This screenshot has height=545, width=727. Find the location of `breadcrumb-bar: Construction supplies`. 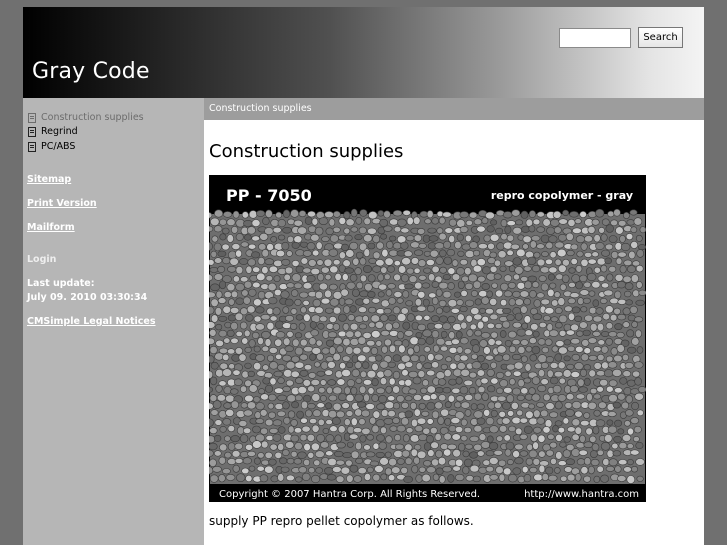

breadcrumb-bar: Construction supplies is located at coordinates (454, 109).